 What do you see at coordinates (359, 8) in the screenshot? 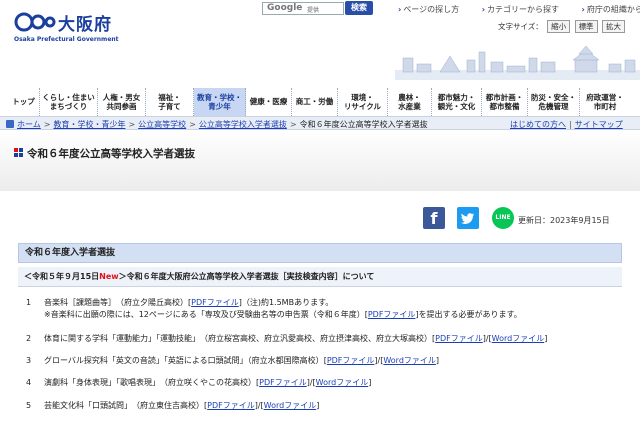
I see `search-button: 検索` at bounding box center [359, 8].